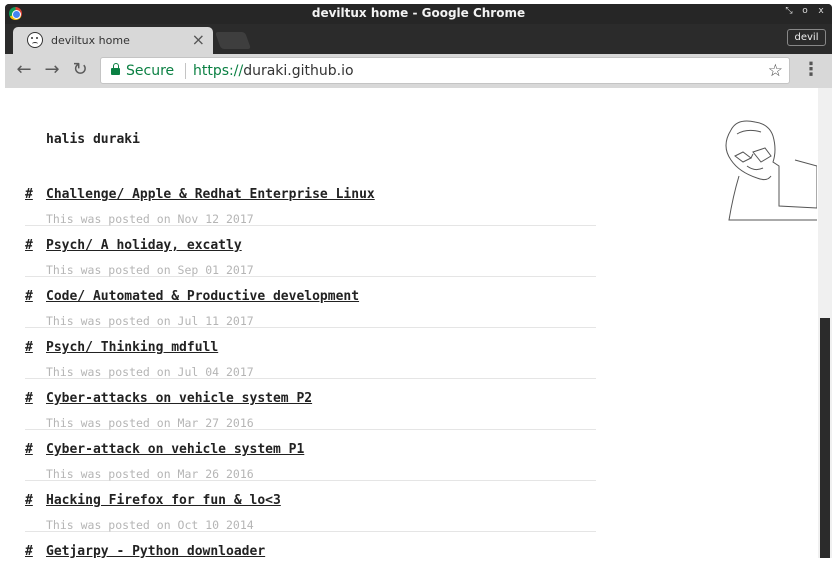 This screenshot has height=568, width=837. What do you see at coordinates (202, 296) in the screenshot?
I see `post-title-link: Code/ Automated & Productive development` at bounding box center [202, 296].